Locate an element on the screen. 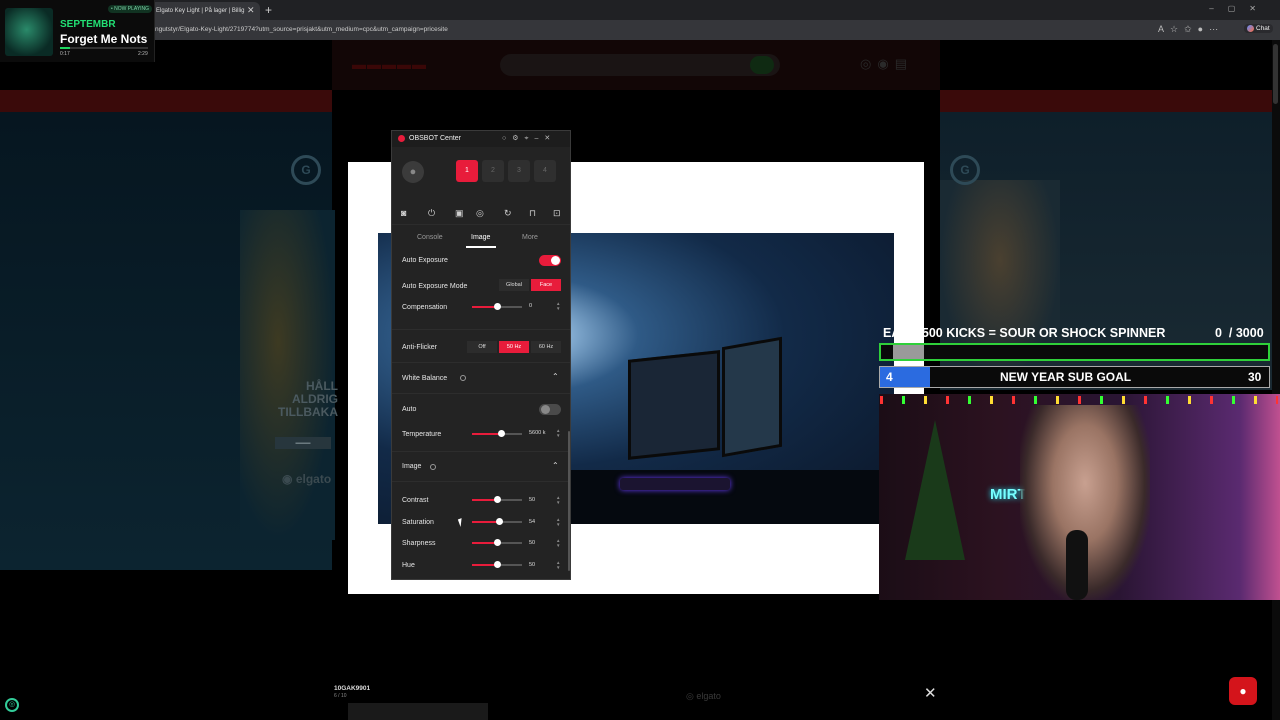 The image size is (1280, 720). cart-icon: ▤ is located at coordinates (904, 63).